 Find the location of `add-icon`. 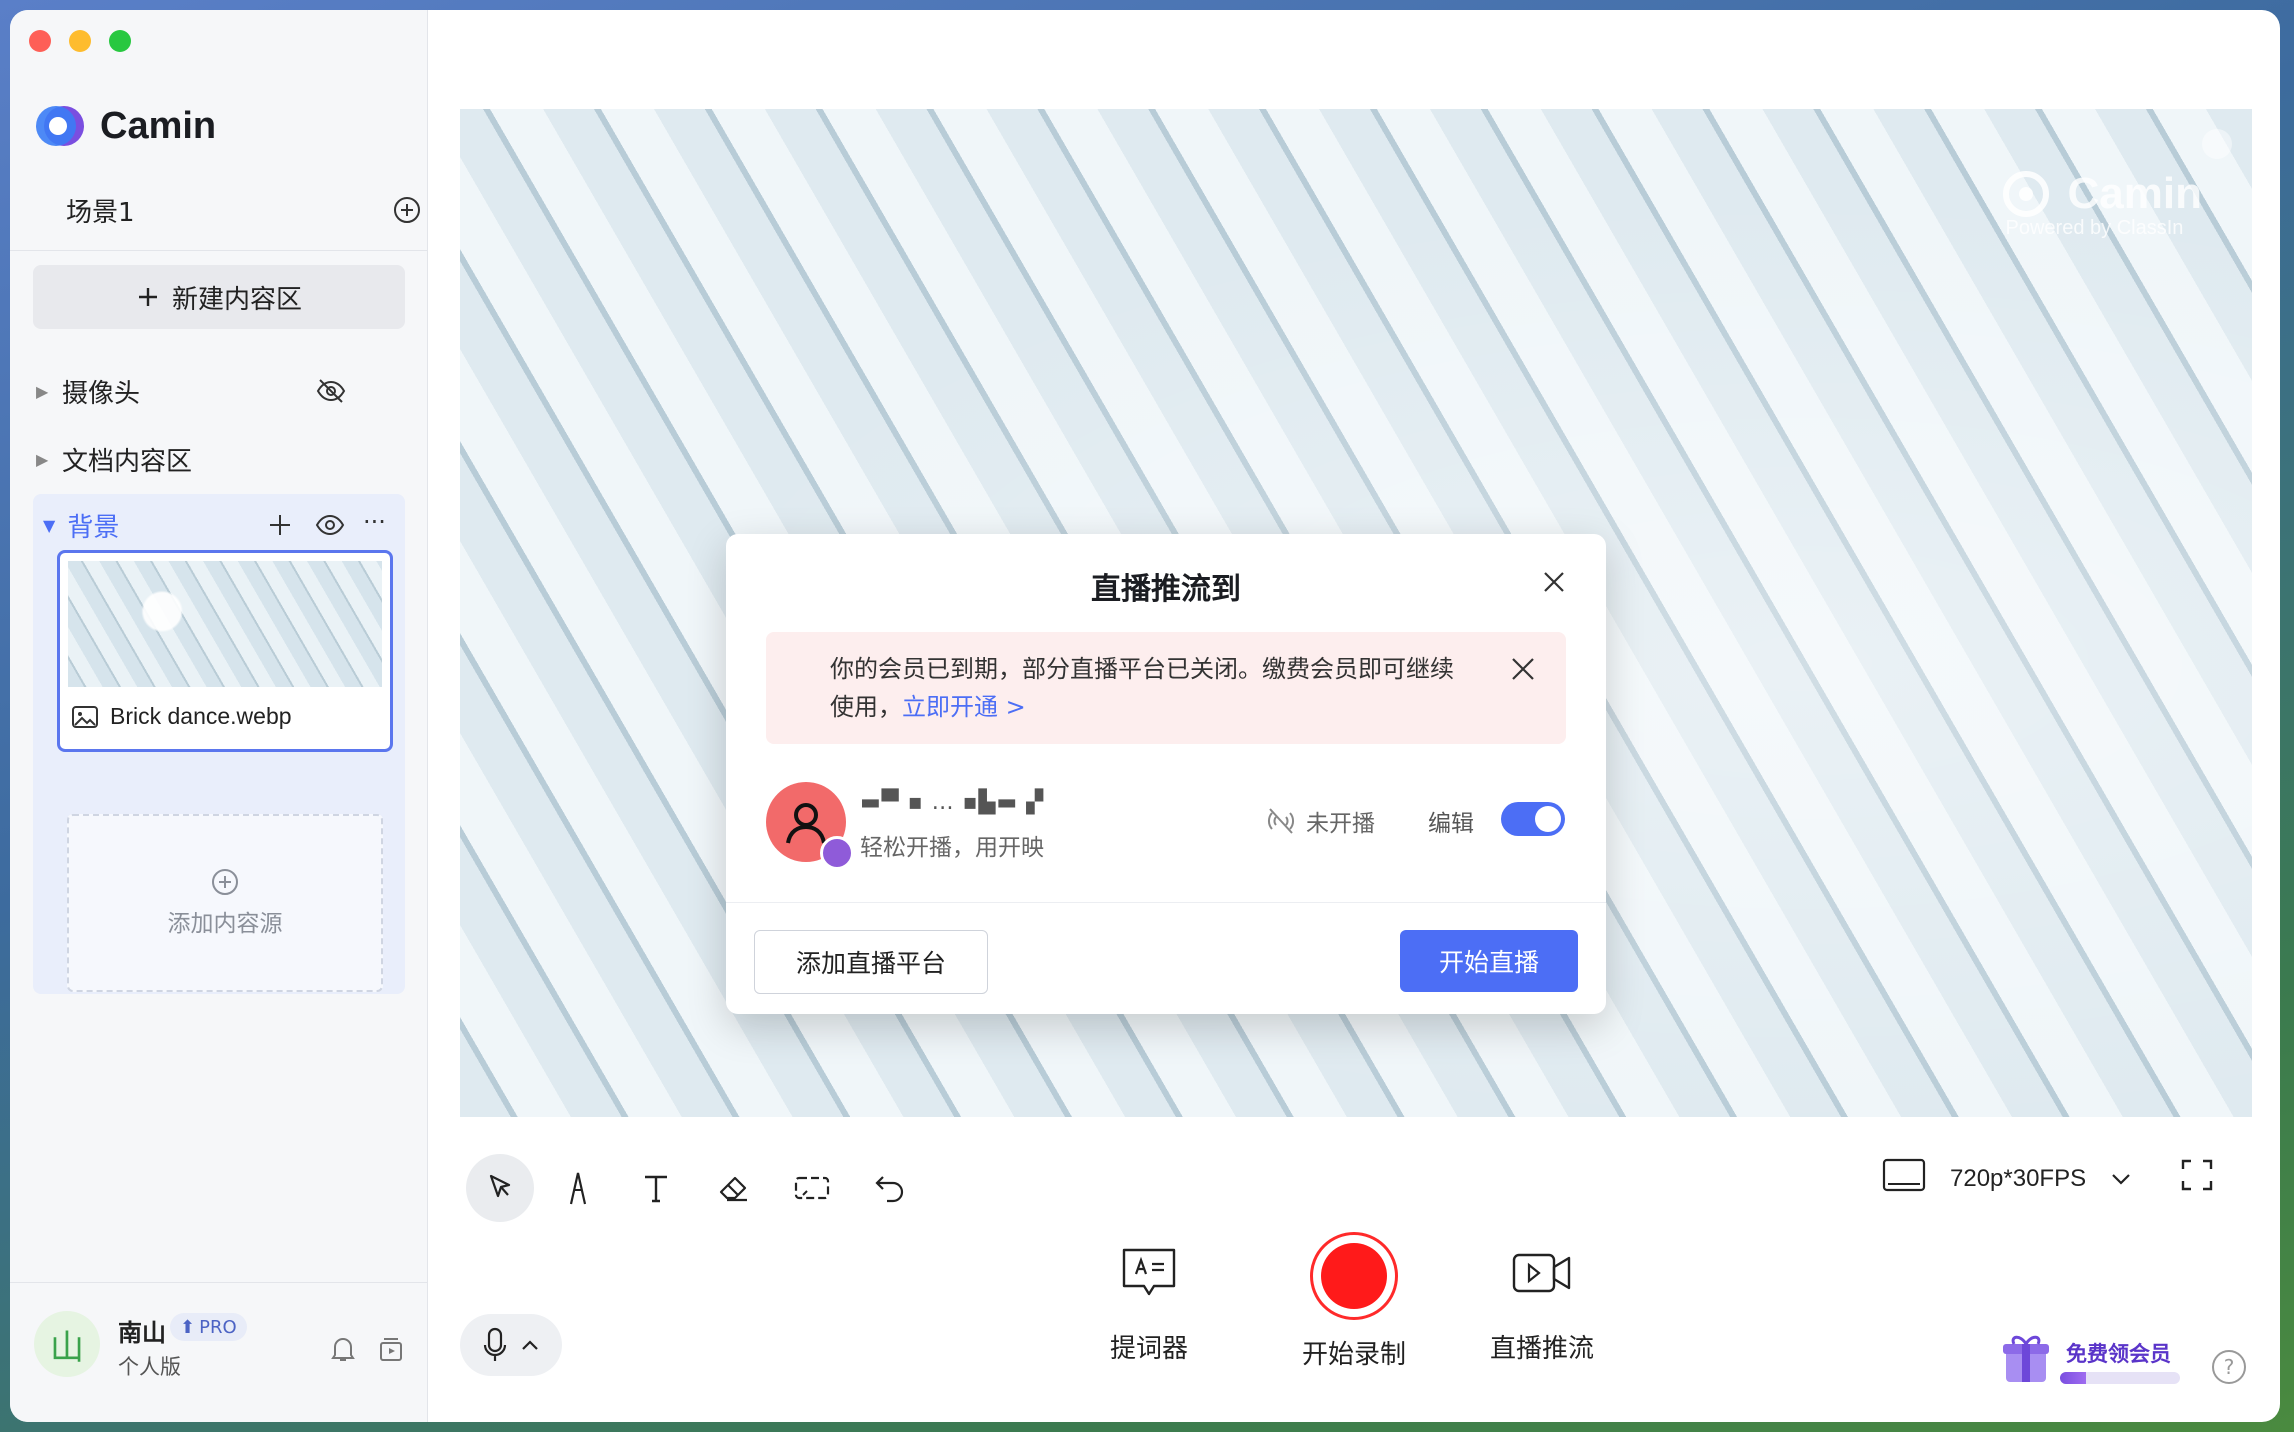

add-icon is located at coordinates (280, 527).